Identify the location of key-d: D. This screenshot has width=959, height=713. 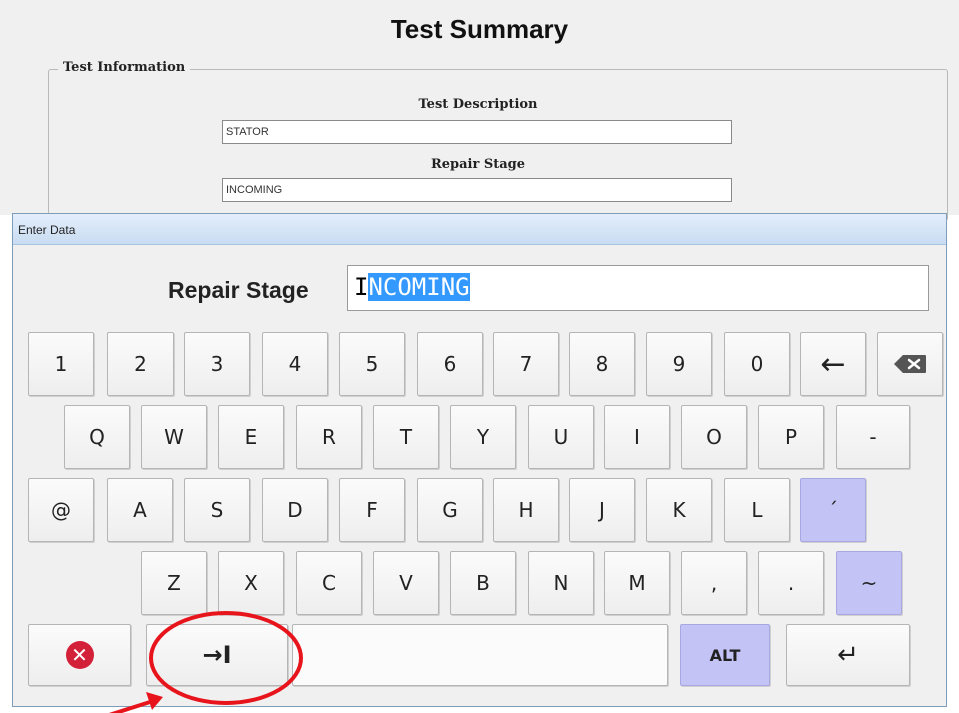
(295, 510).